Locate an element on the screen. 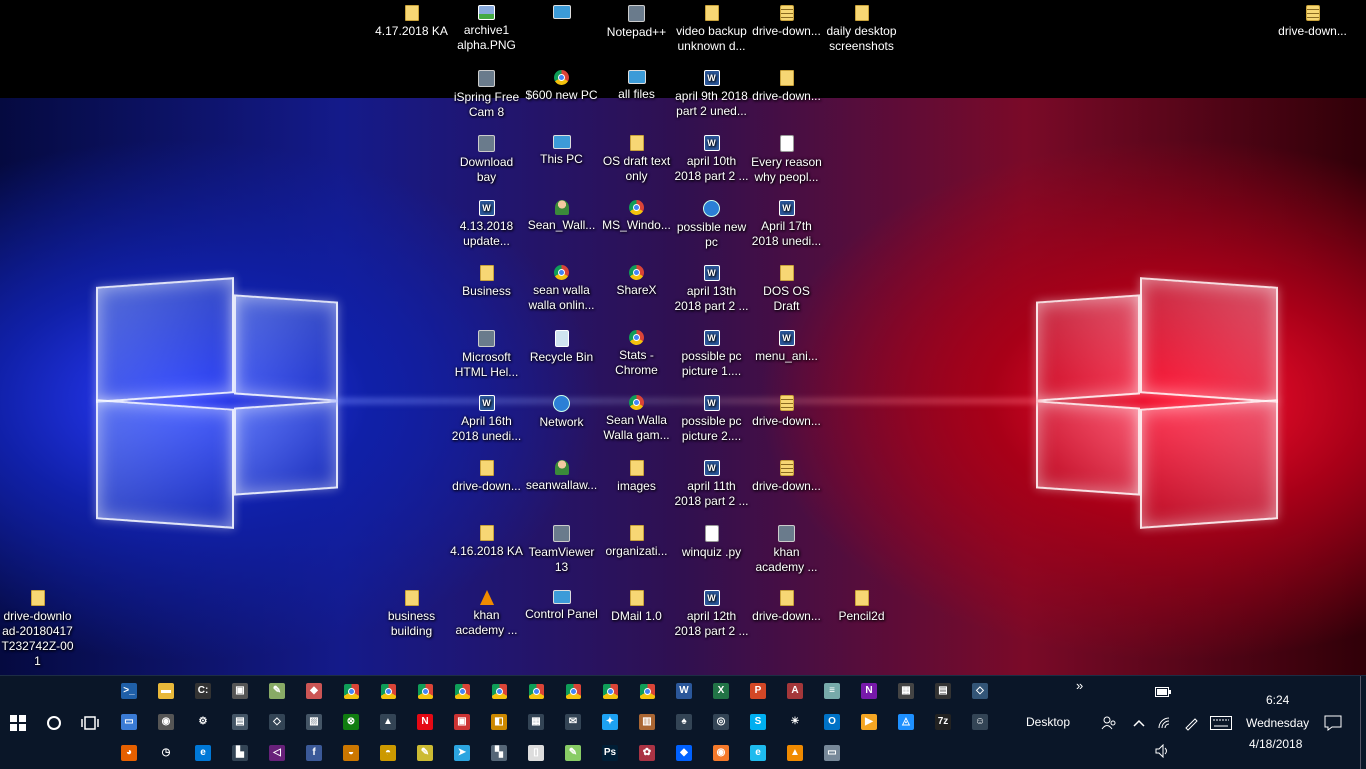  calendar-taskbar-button: ▦ is located at coordinates (536, 722).